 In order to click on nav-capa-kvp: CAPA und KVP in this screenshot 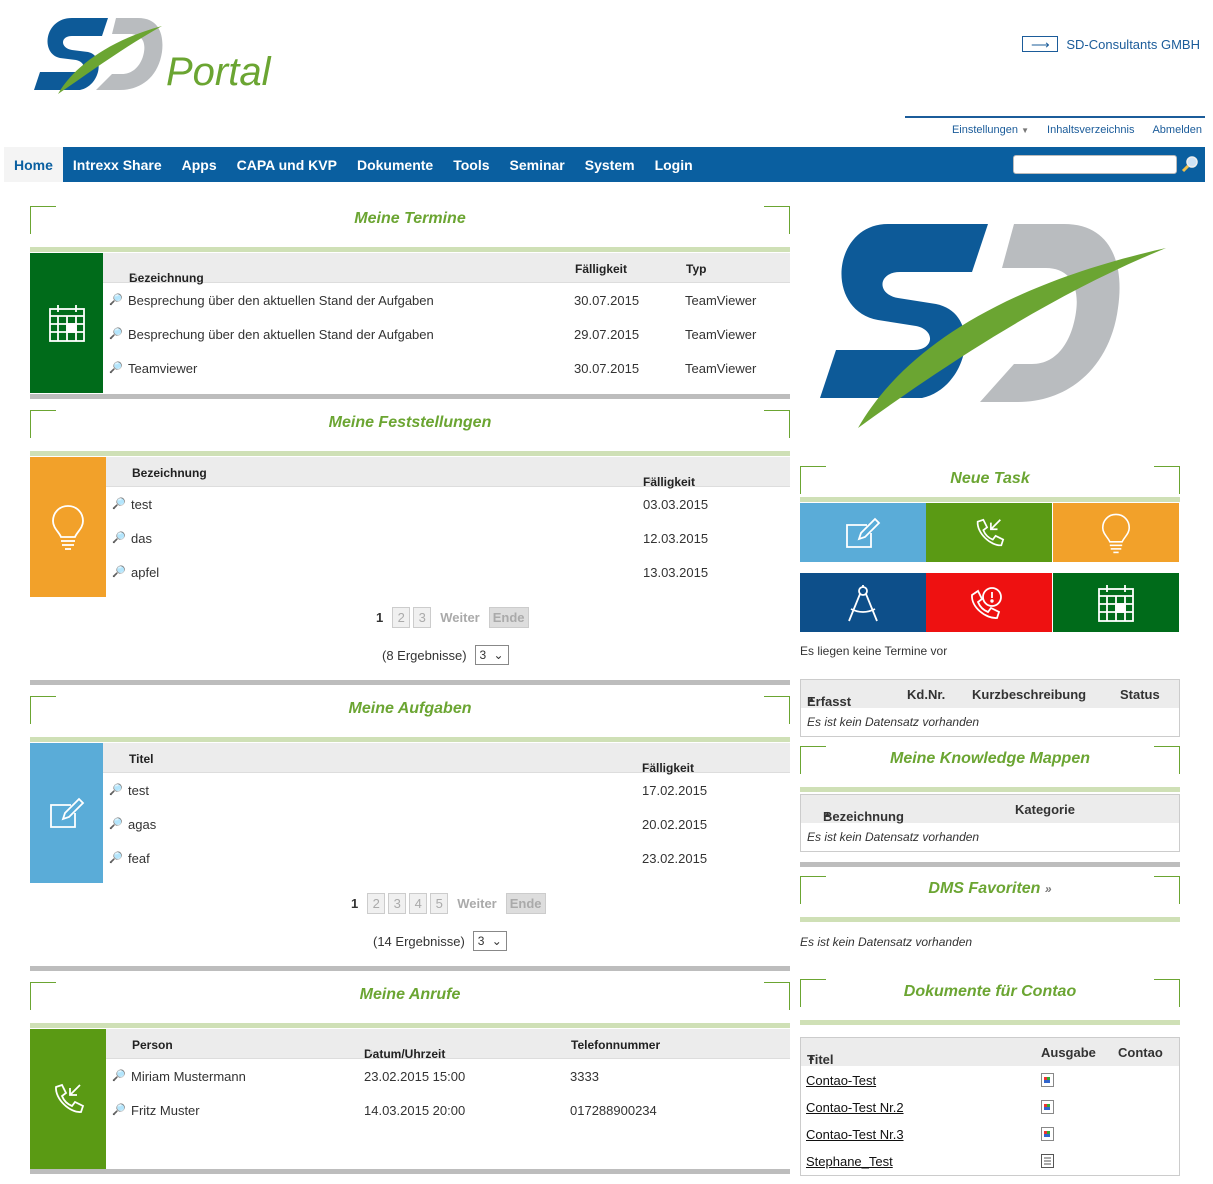, I will do `click(287, 164)`.